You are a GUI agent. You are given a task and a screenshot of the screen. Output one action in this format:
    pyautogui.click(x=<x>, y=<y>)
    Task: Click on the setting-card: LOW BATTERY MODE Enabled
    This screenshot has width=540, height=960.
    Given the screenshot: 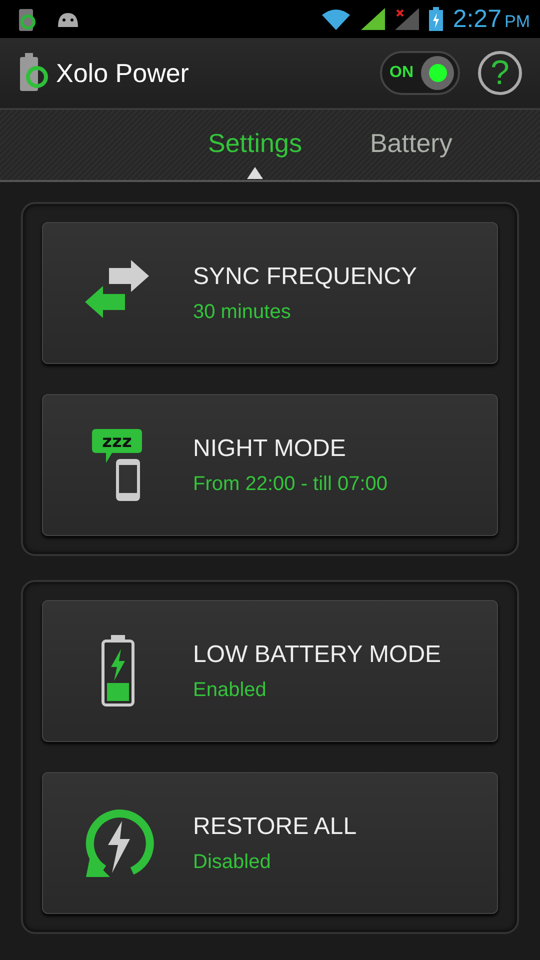 What is the action you would take?
    pyautogui.click(x=270, y=671)
    